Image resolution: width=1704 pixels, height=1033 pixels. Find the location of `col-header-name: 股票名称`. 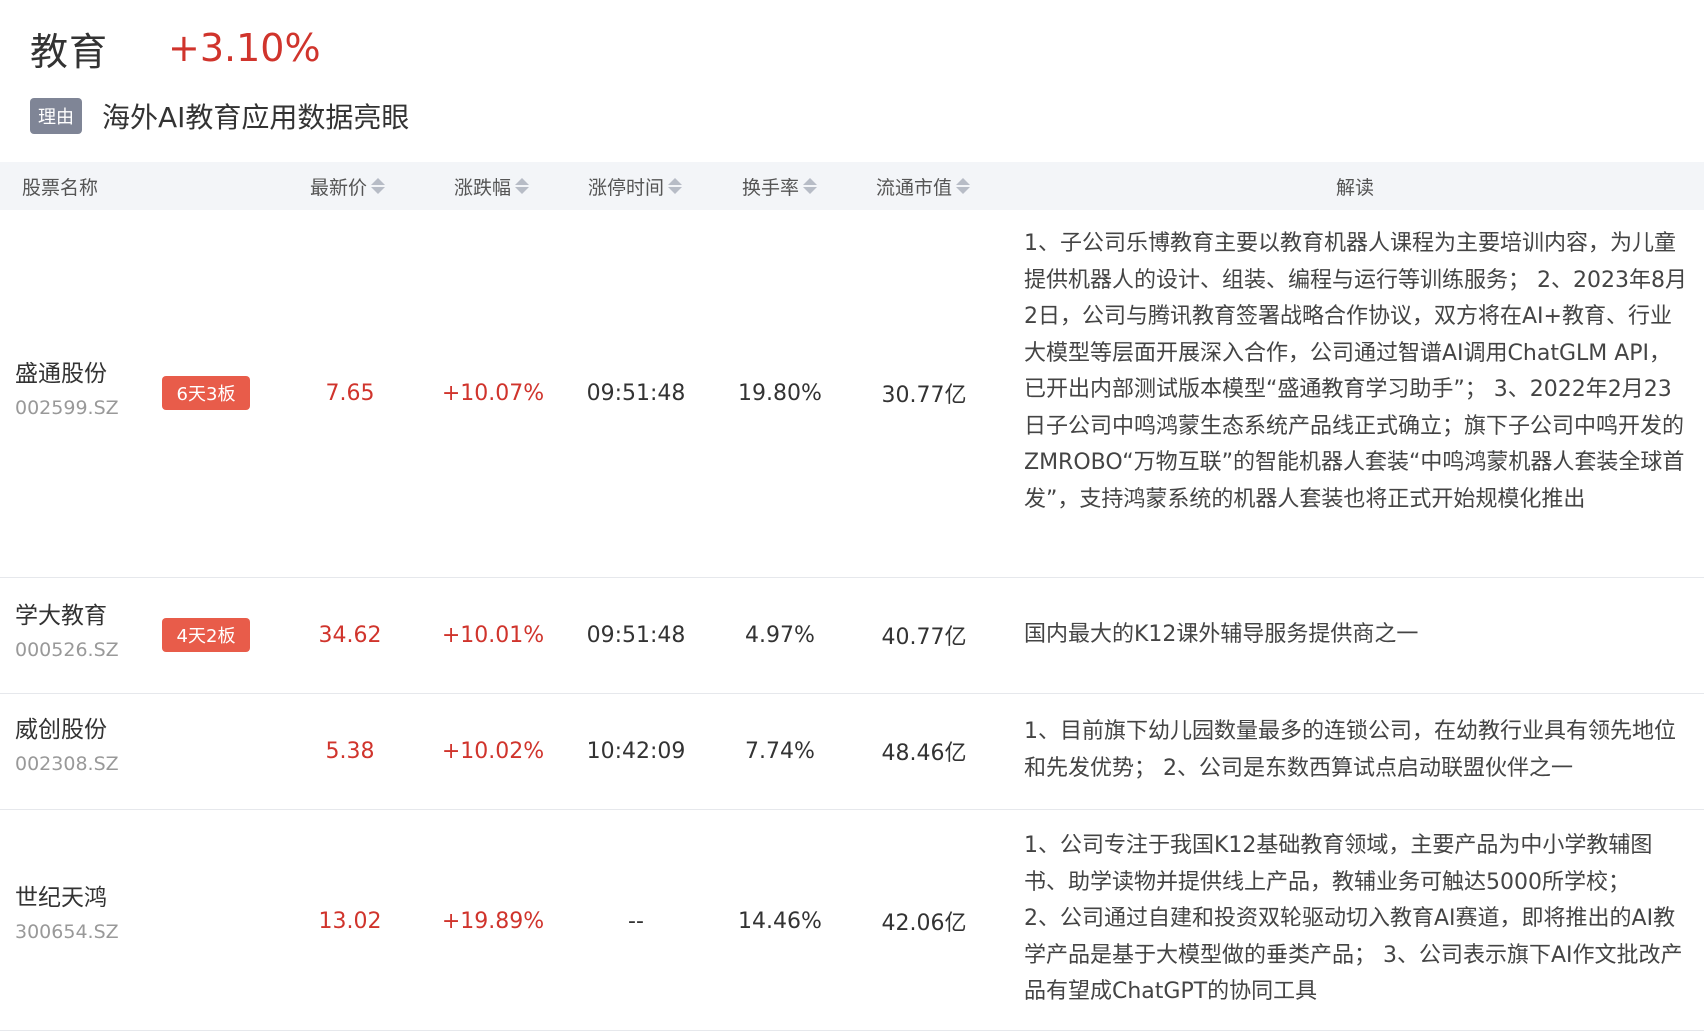

col-header-name: 股票名称 is located at coordinates (60, 187).